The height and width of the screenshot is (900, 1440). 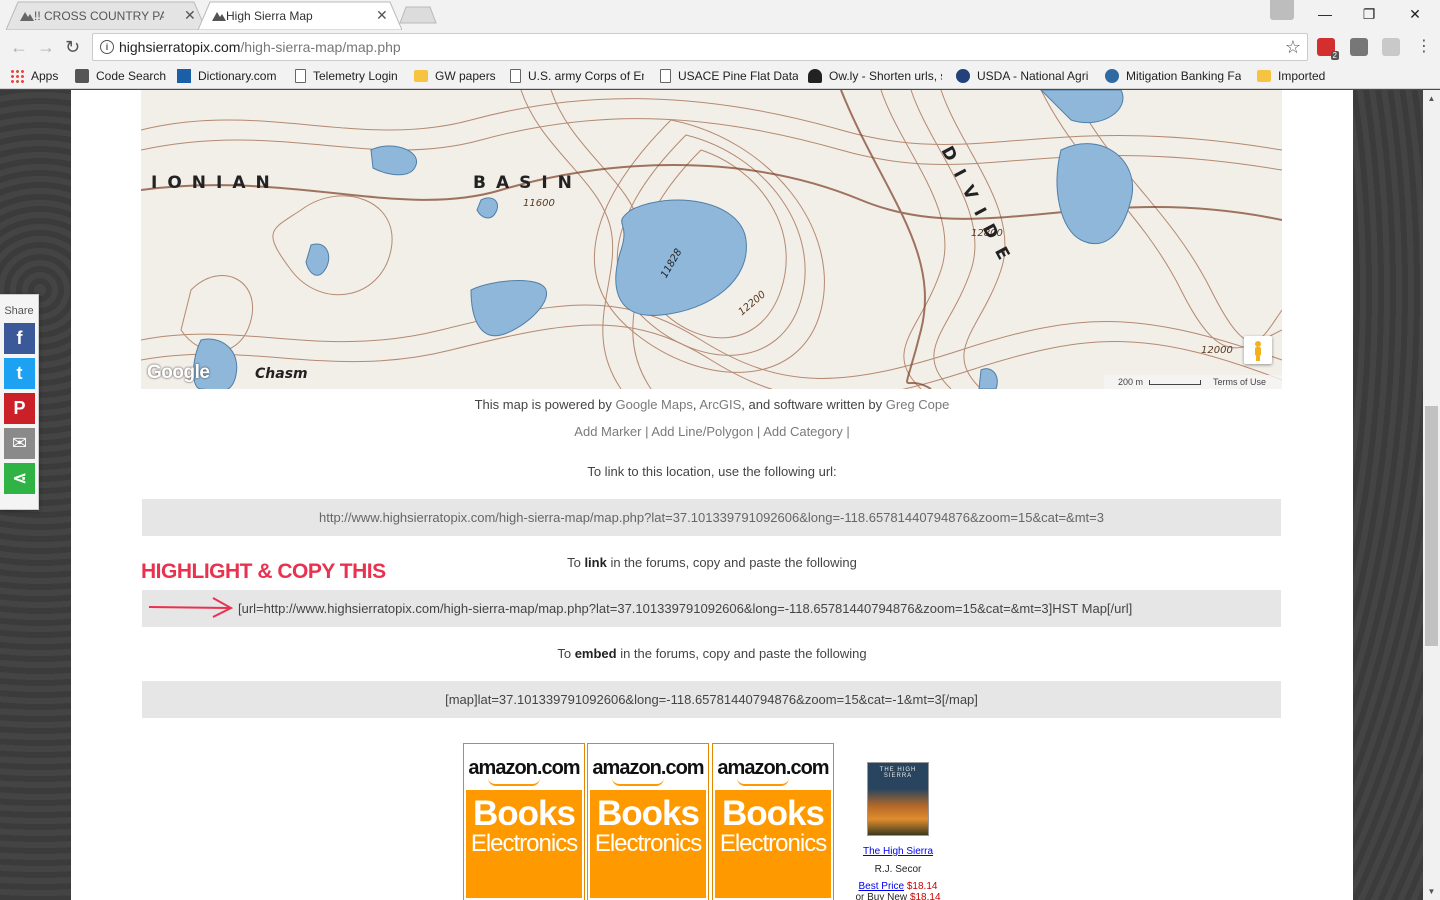 What do you see at coordinates (1431, 891) in the screenshot?
I see `scroll-down-arrow-icon: ▼` at bounding box center [1431, 891].